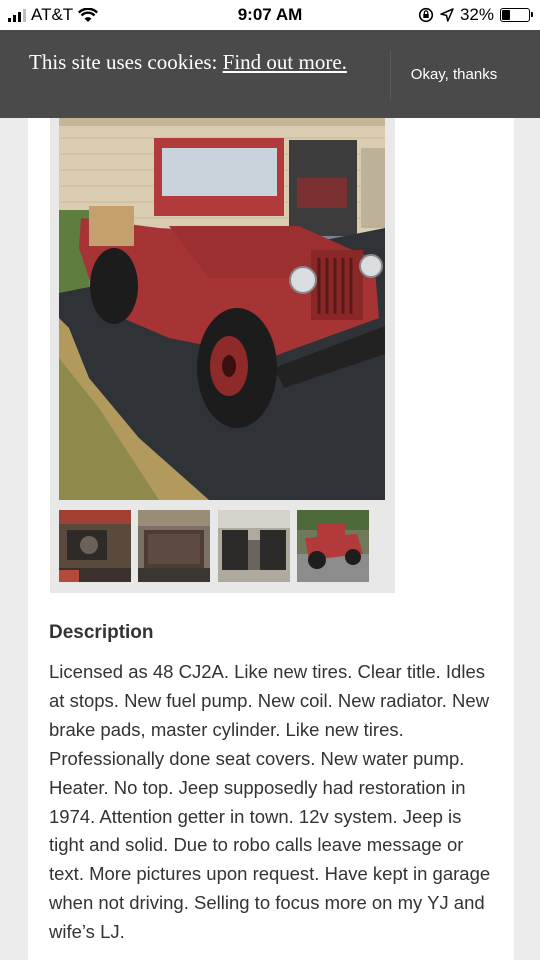 This screenshot has width=540, height=960. I want to click on thumbnail-engine, so click(95, 546).